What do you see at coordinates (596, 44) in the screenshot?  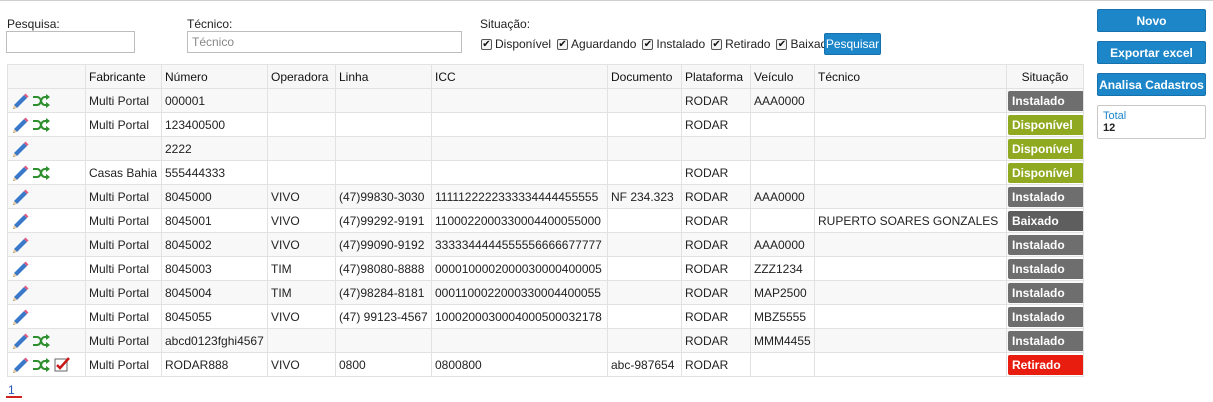 I see `status-option-1: ✔ Aguardando` at bounding box center [596, 44].